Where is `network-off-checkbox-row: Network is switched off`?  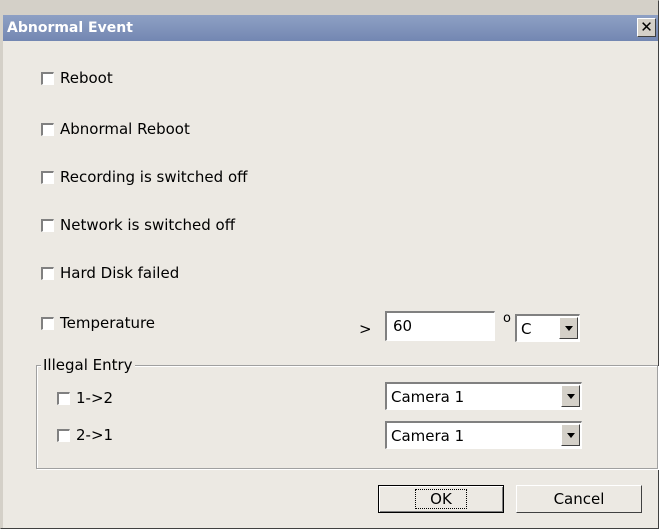
network-off-checkbox-row: Network is switched off is located at coordinates (138, 225).